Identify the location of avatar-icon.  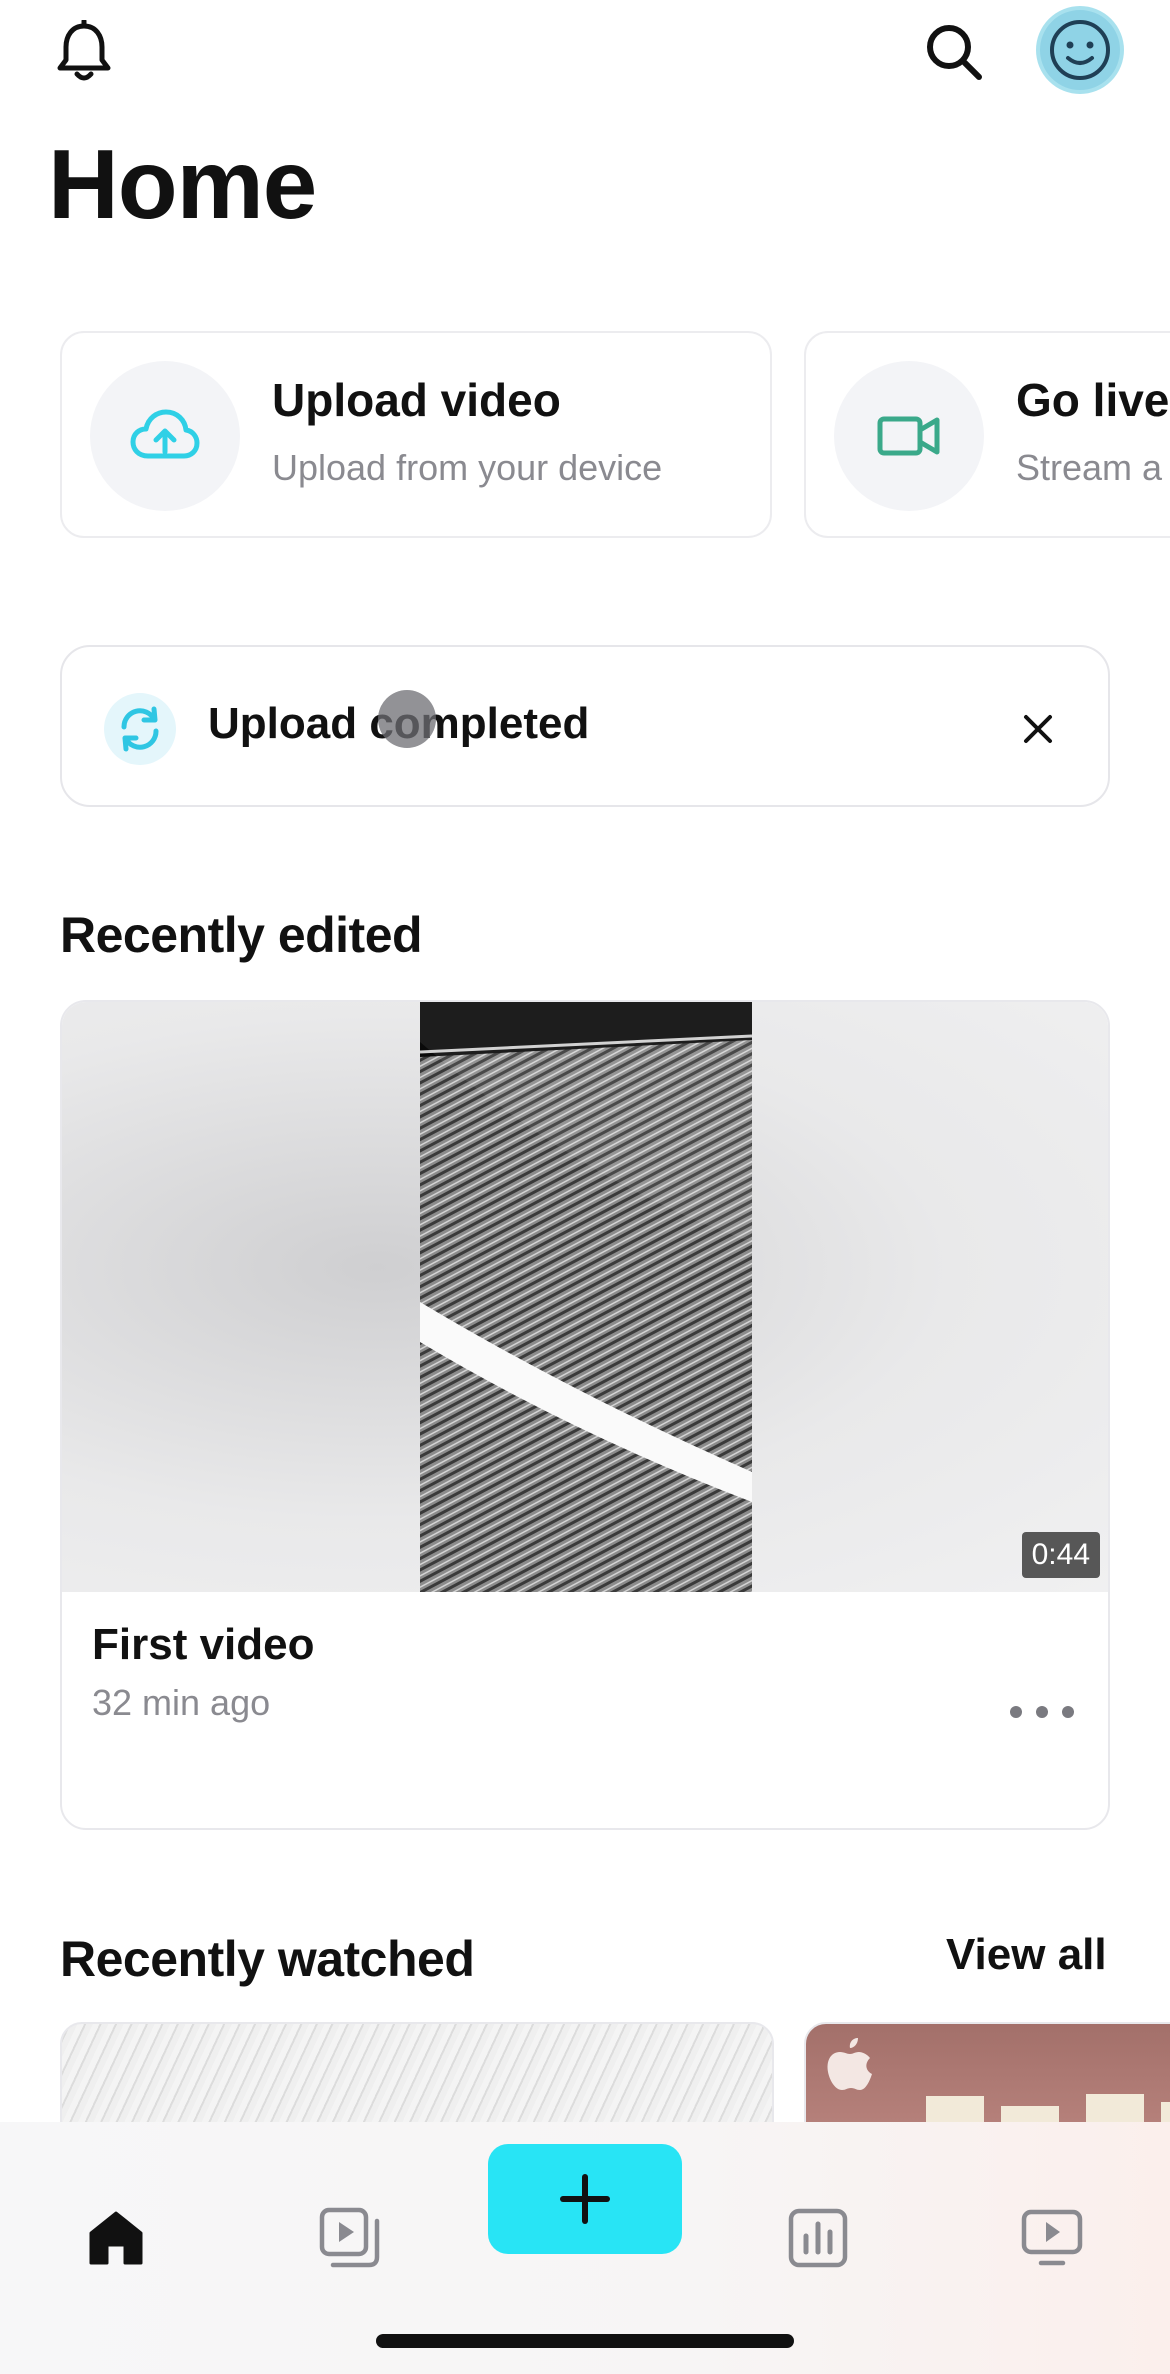
(1080, 50).